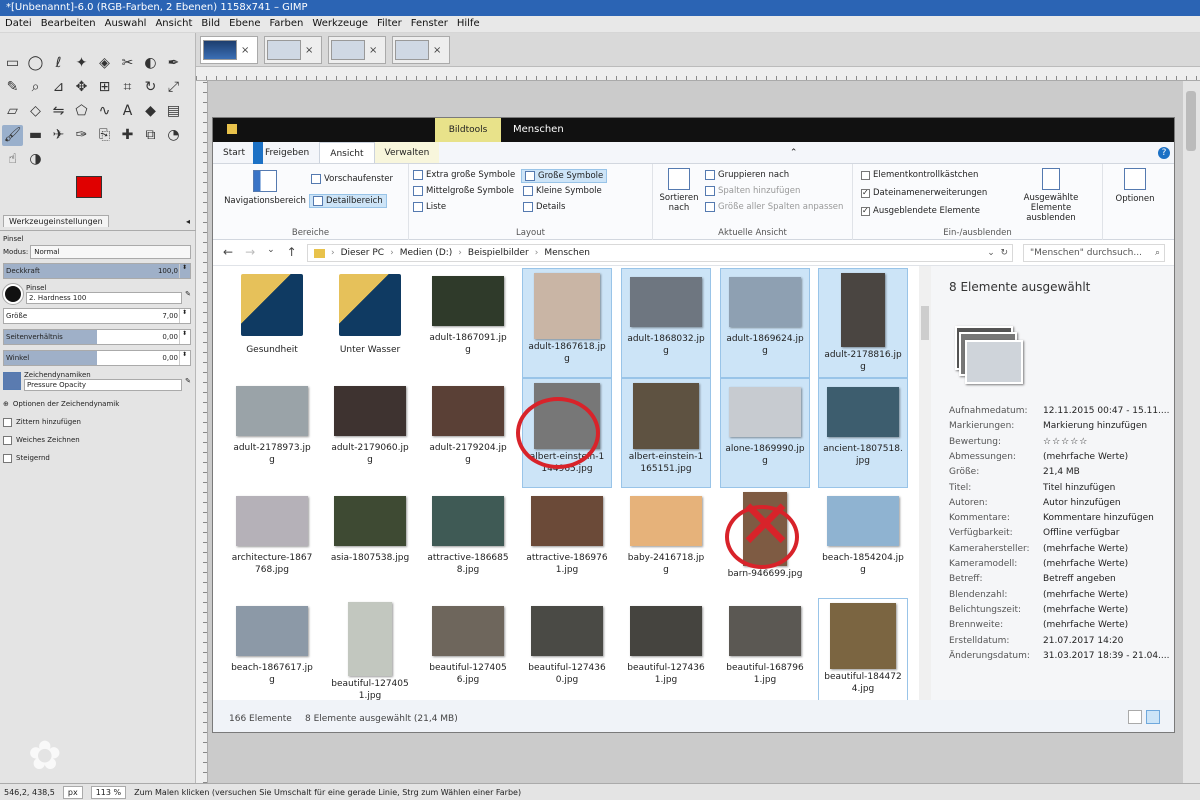  I want to click on heal-icon: ✚, so click(127, 135).